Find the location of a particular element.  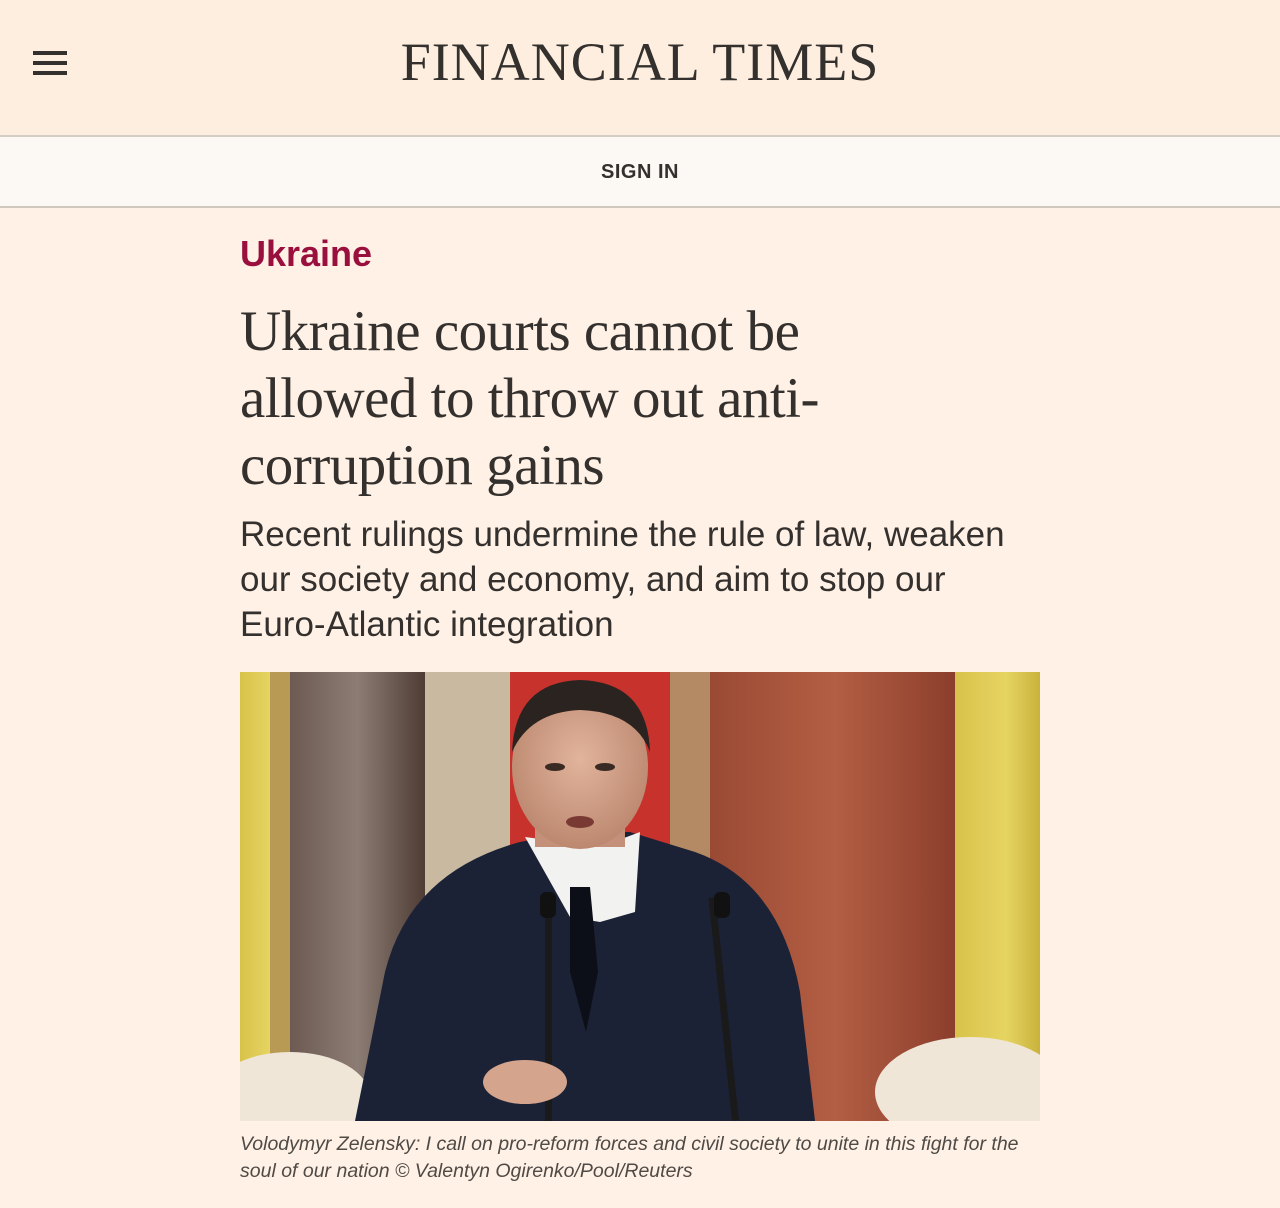

signin-bar: SIGN IN is located at coordinates (640, 172).